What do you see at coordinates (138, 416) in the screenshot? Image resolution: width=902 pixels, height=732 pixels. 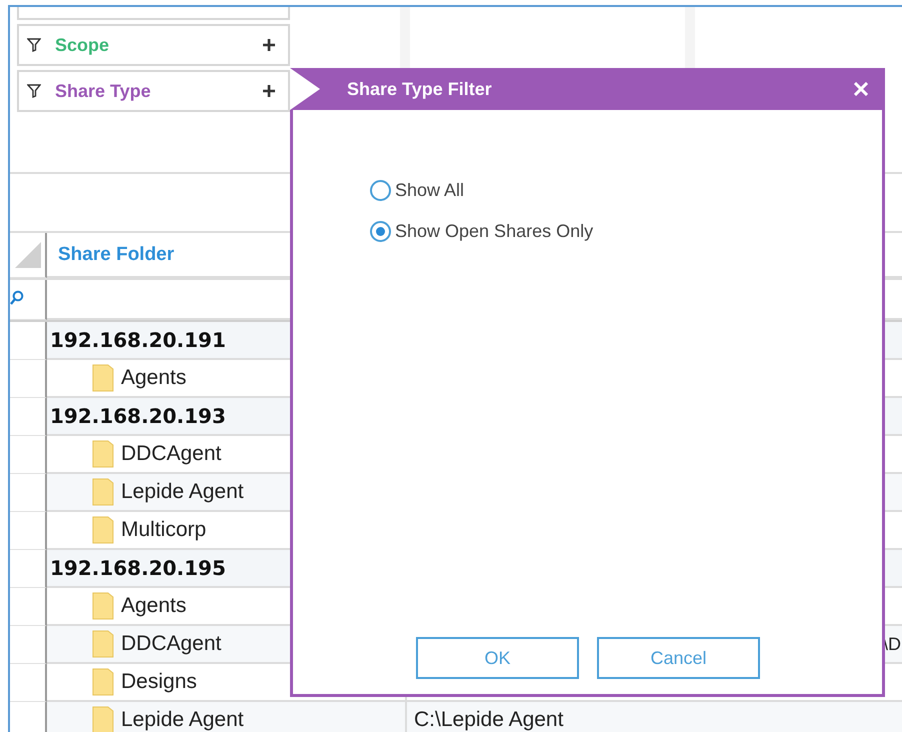 I see `ip-address: 192.168.20.193` at bounding box center [138, 416].